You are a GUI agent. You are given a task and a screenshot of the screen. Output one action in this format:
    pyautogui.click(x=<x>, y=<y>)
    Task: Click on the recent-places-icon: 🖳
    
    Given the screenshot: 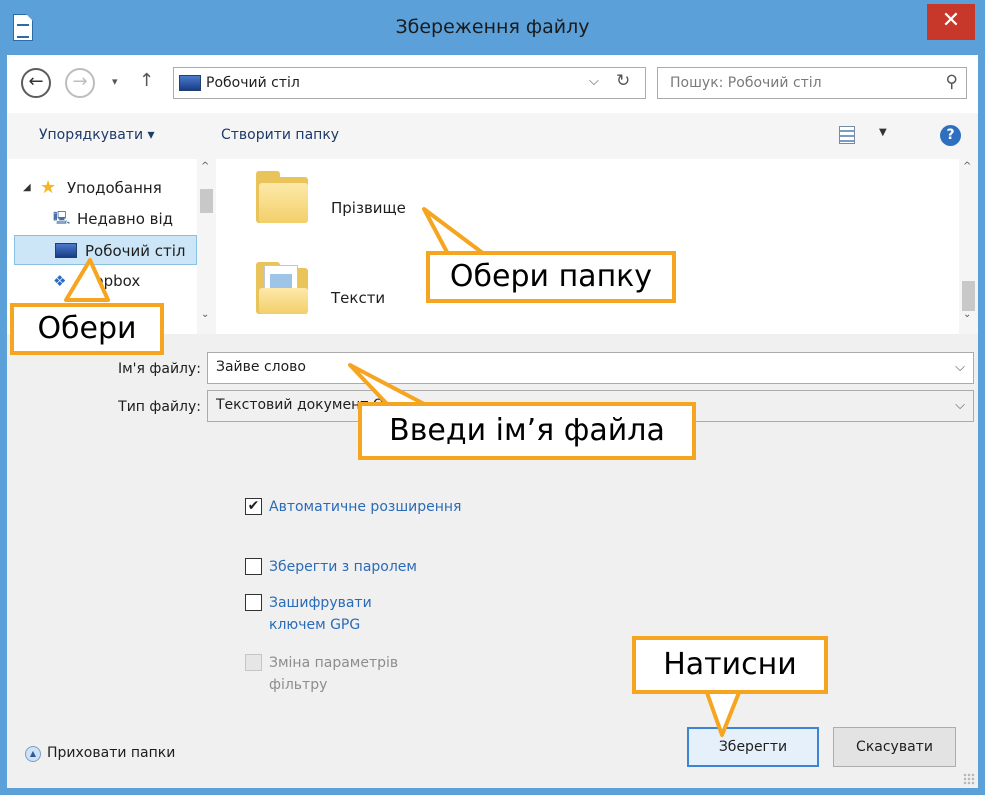 What is the action you would take?
    pyautogui.click(x=62, y=218)
    